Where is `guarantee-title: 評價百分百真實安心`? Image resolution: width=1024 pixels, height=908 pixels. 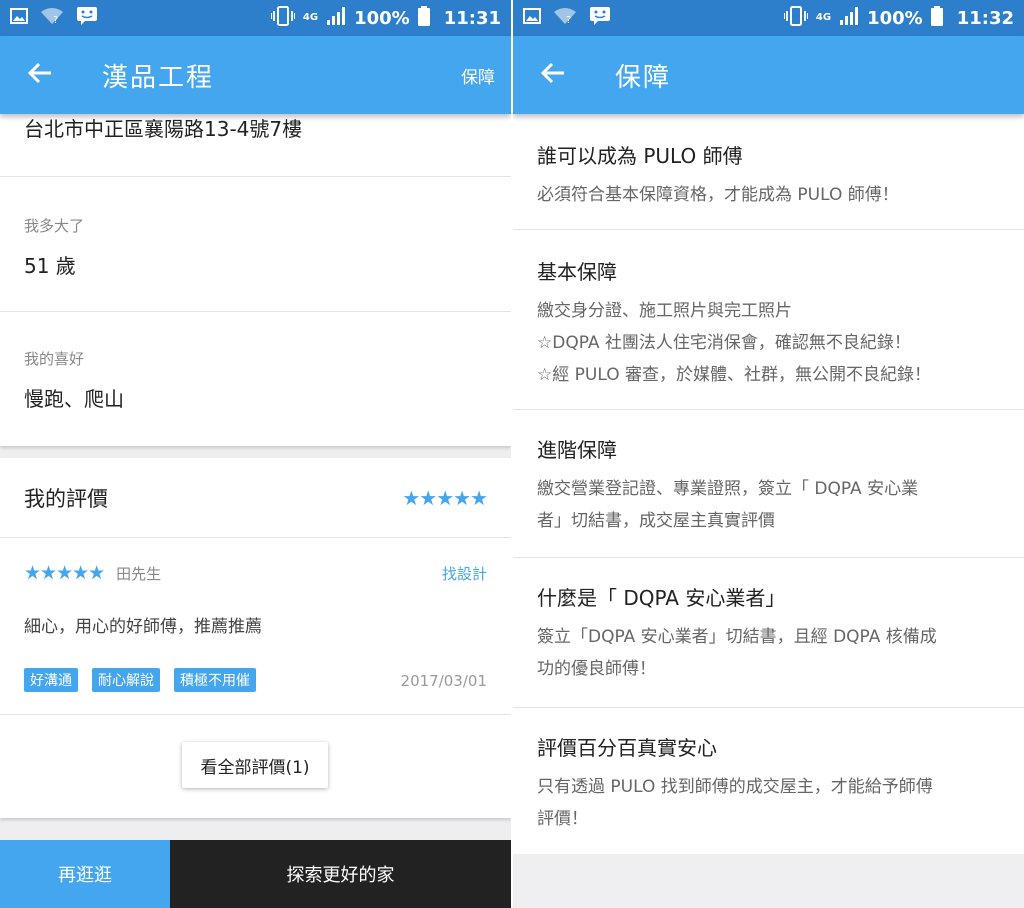
guarantee-title: 評價百分百真實安心 is located at coordinates (627, 748).